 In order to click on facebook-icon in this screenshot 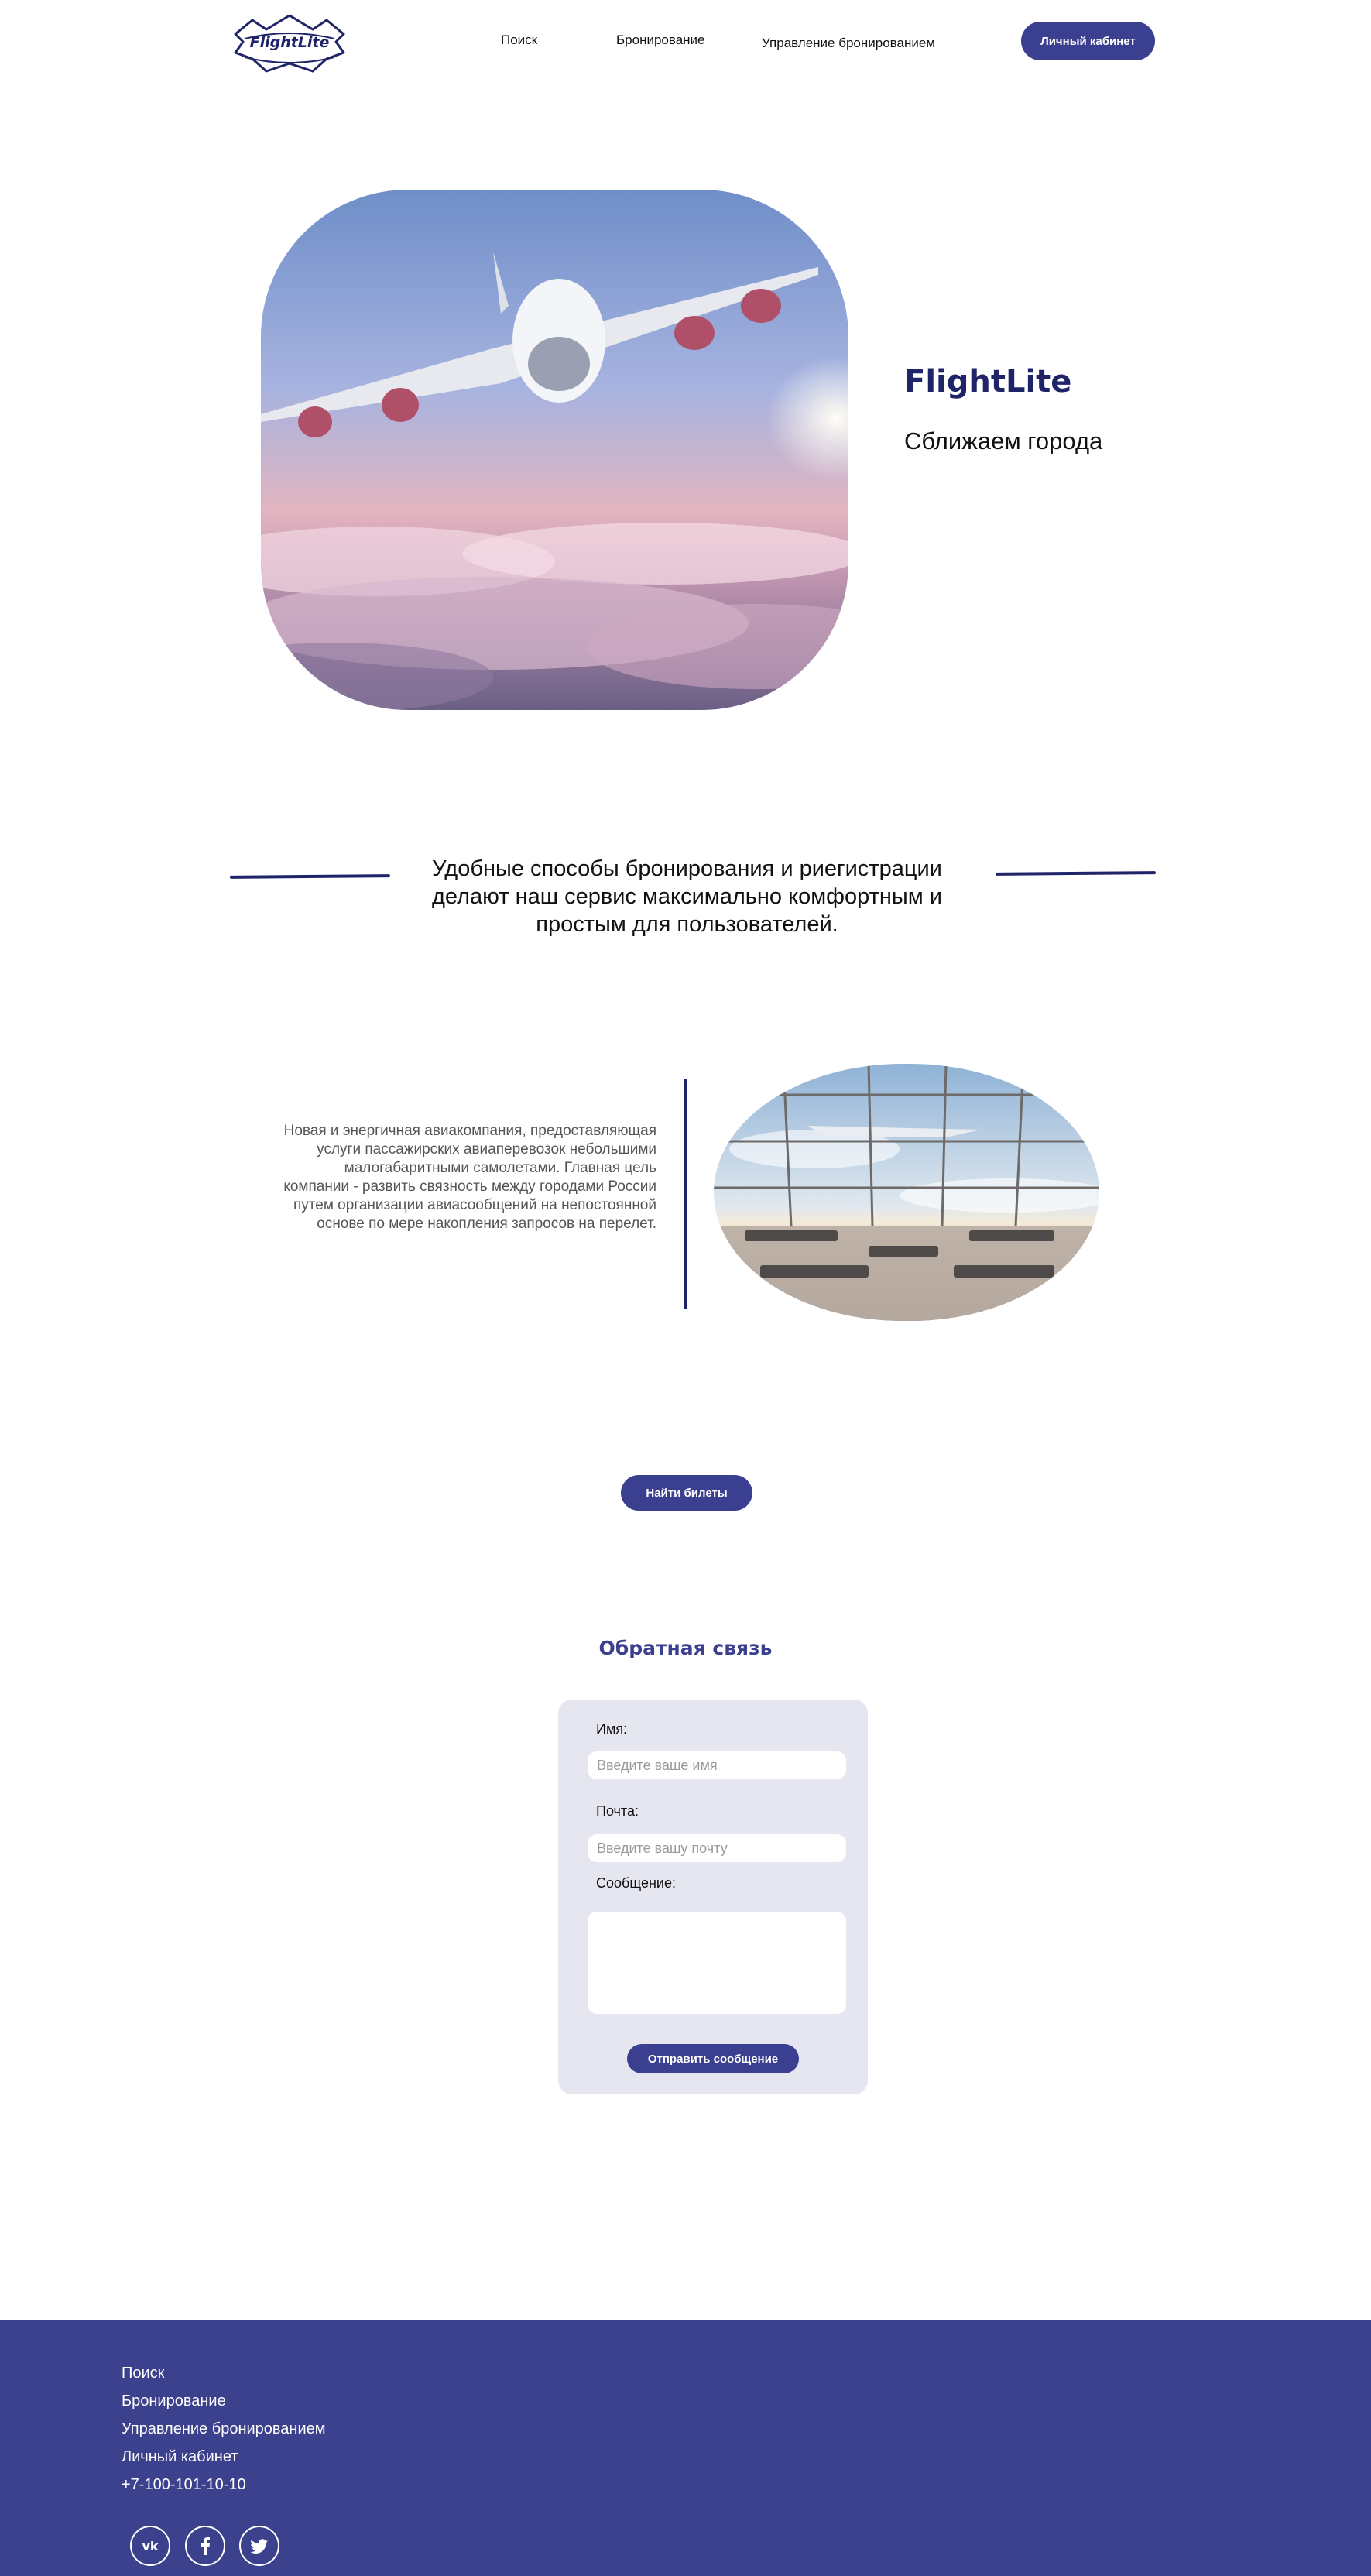, I will do `click(205, 2546)`.